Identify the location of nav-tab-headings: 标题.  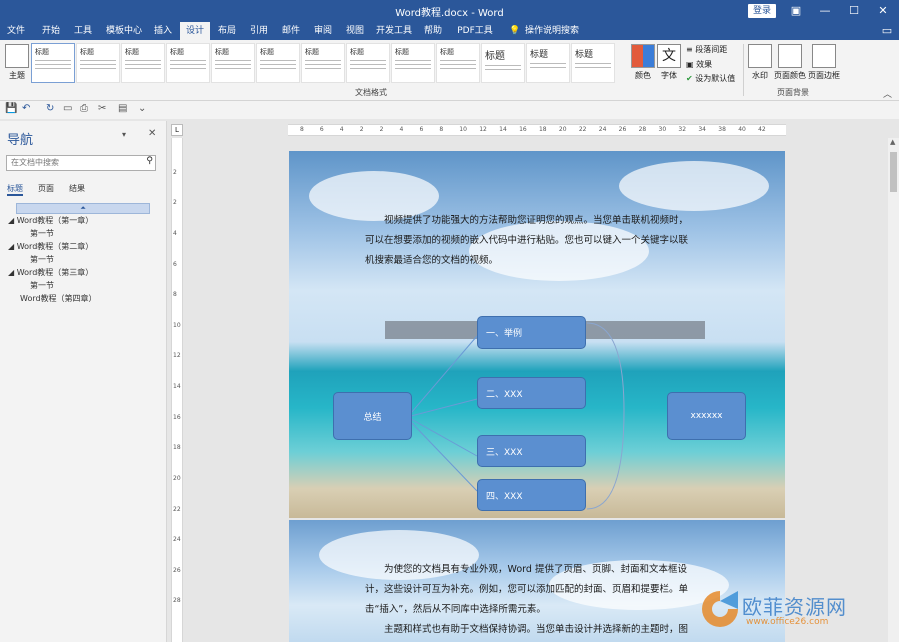
(15, 189).